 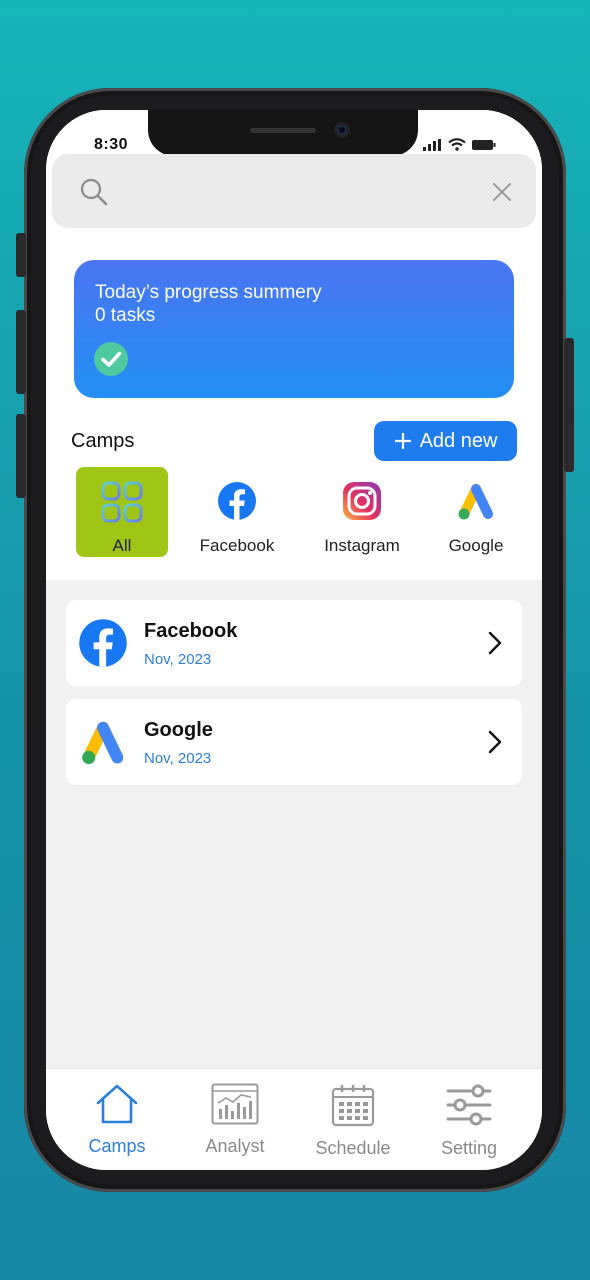 I want to click on category-label: Instagram, so click(x=362, y=545).